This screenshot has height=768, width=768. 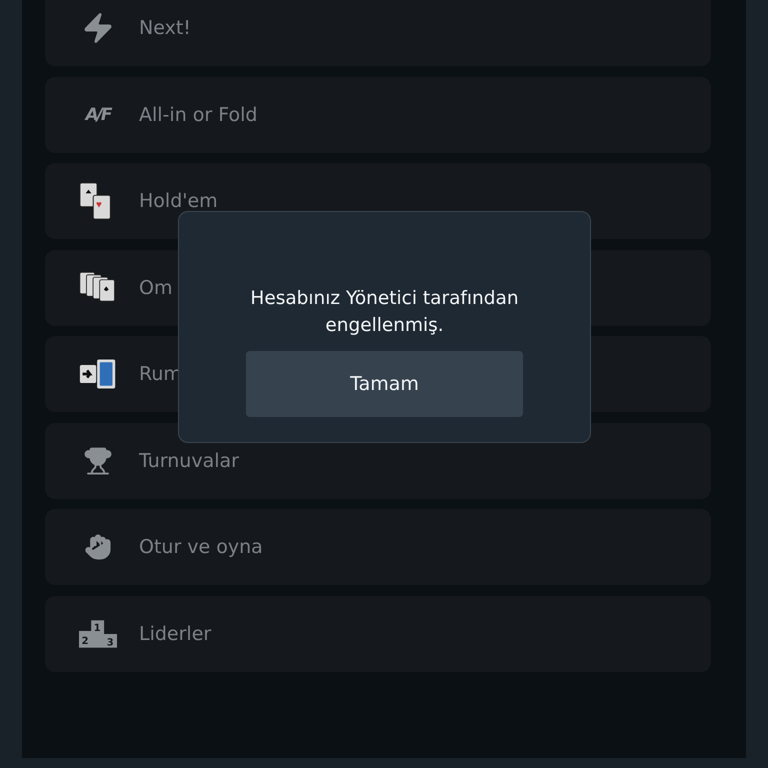 I want to click on menu-item: 2 1 3 Liderler, so click(x=378, y=634).